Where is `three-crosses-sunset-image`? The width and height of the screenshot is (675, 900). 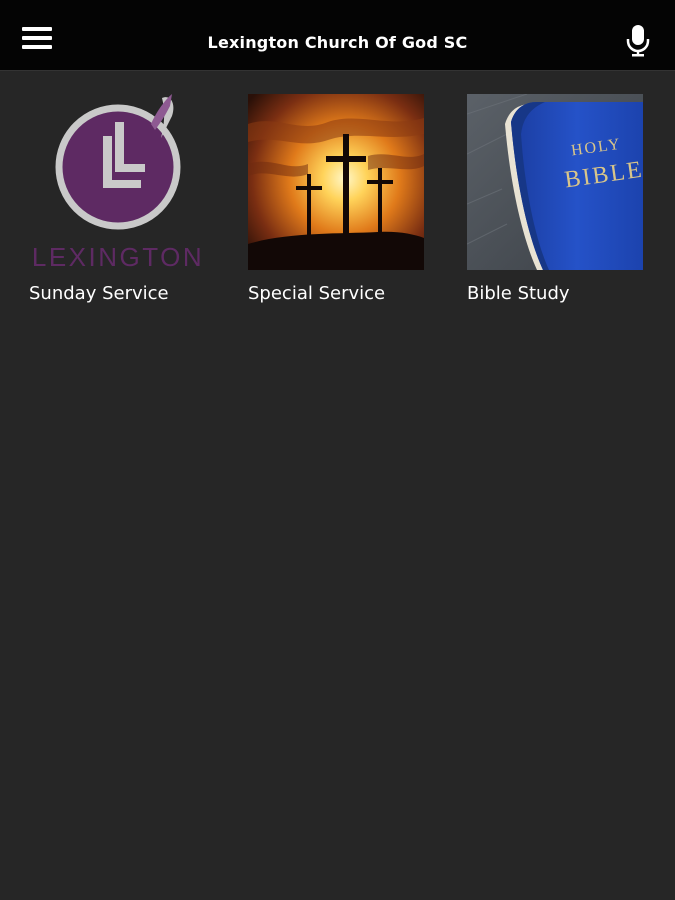
three-crosses-sunset-image is located at coordinates (336, 182).